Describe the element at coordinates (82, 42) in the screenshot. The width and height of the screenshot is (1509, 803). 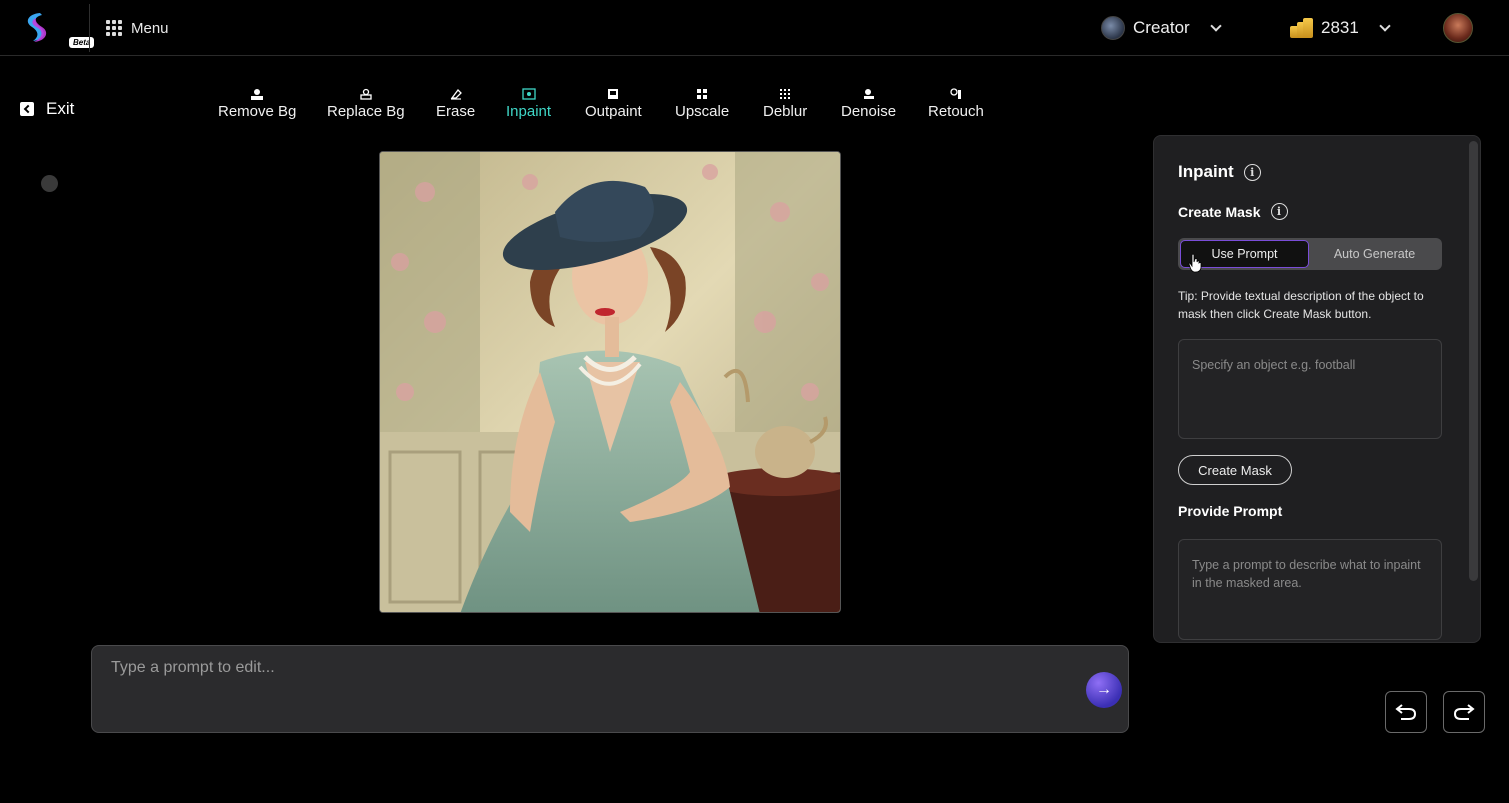
I see `beta-badge: Beta` at that location.